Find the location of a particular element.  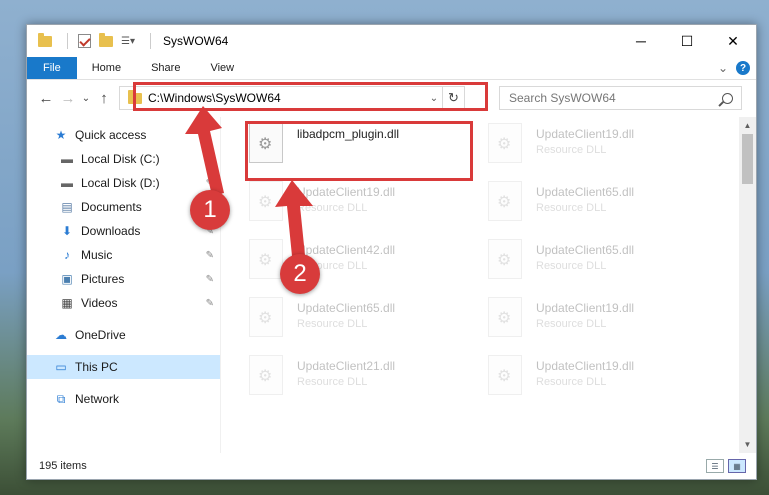

step-badge-2: 2 is located at coordinates (300, 274).